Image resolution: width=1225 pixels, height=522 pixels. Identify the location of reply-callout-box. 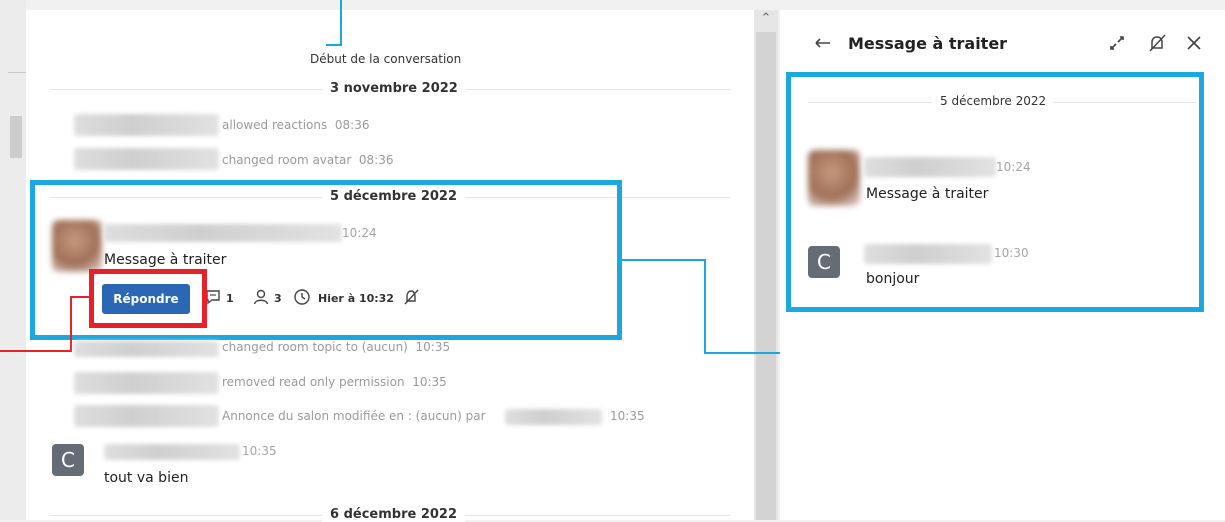
(148, 298).